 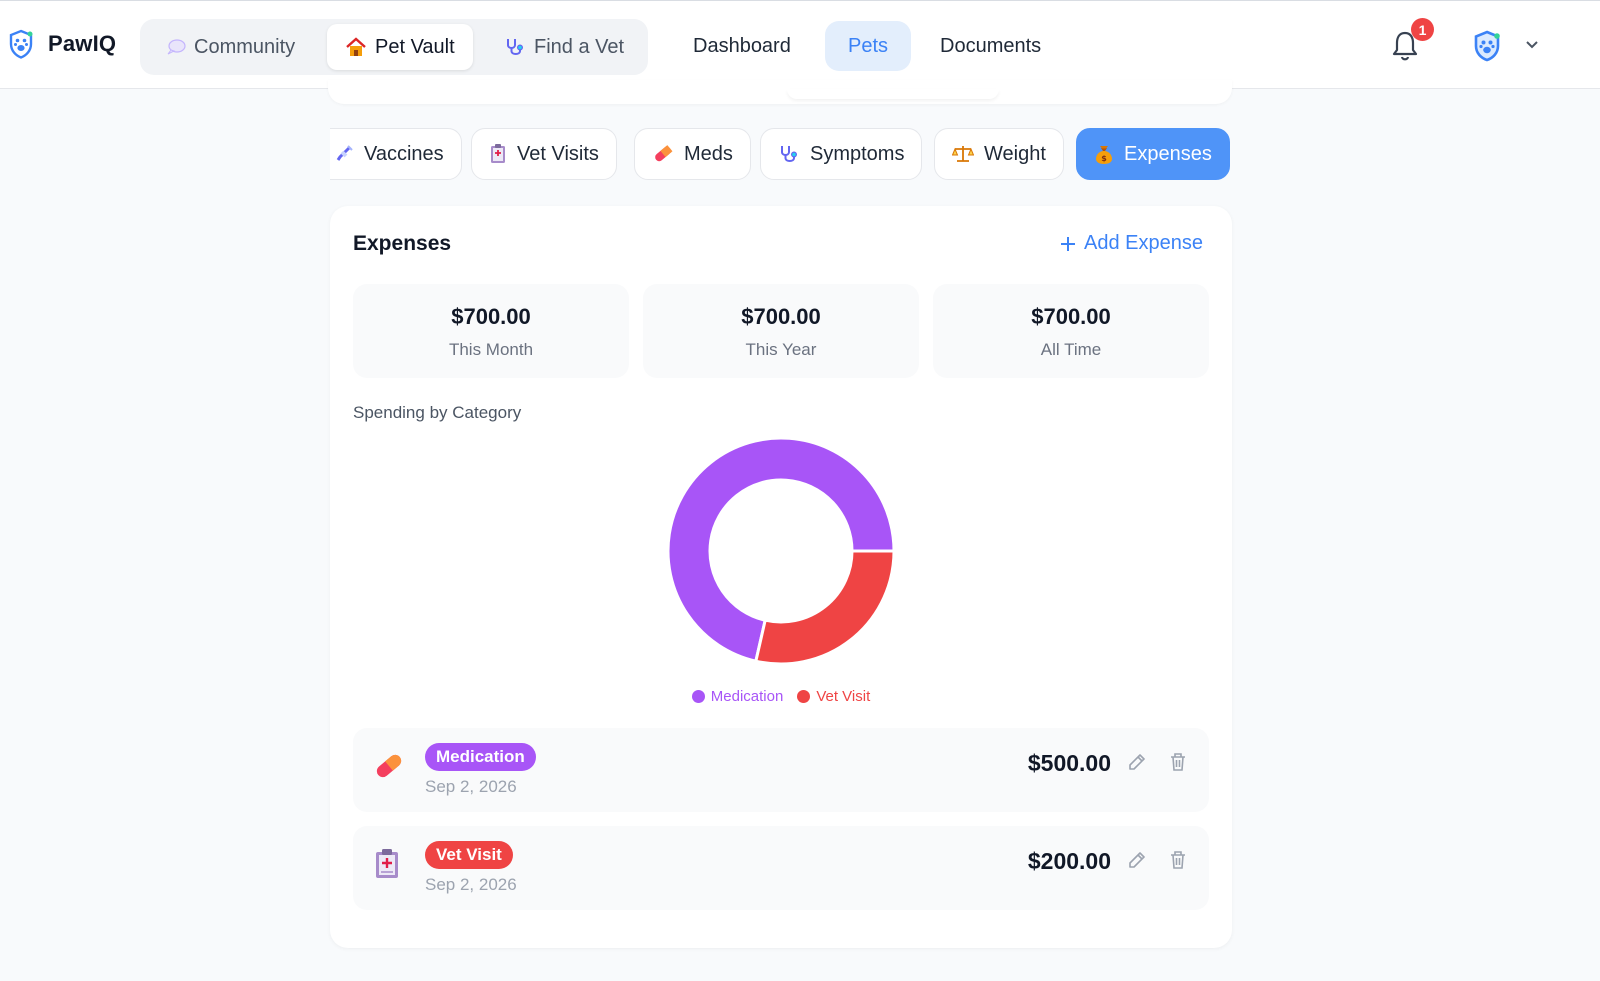 I want to click on tab-label: Expenses, so click(x=1168, y=153).